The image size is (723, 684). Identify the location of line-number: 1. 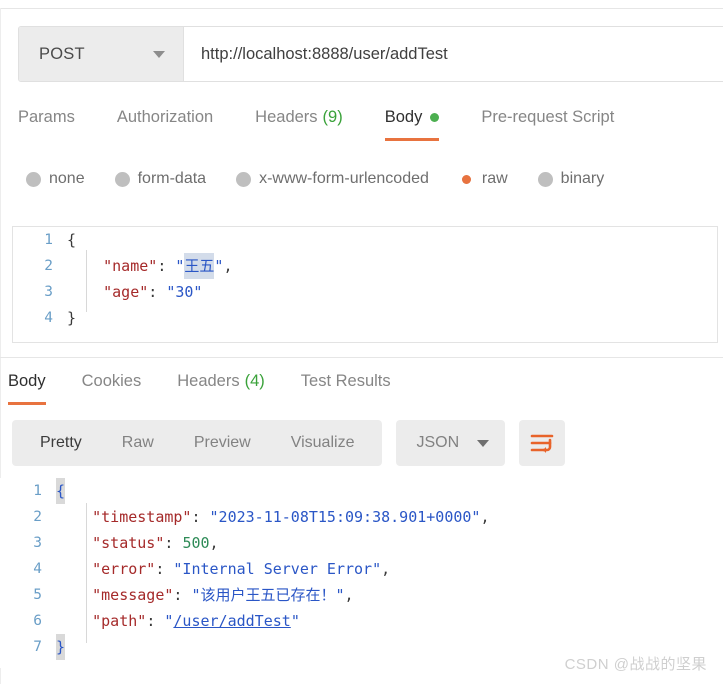
(48, 240).